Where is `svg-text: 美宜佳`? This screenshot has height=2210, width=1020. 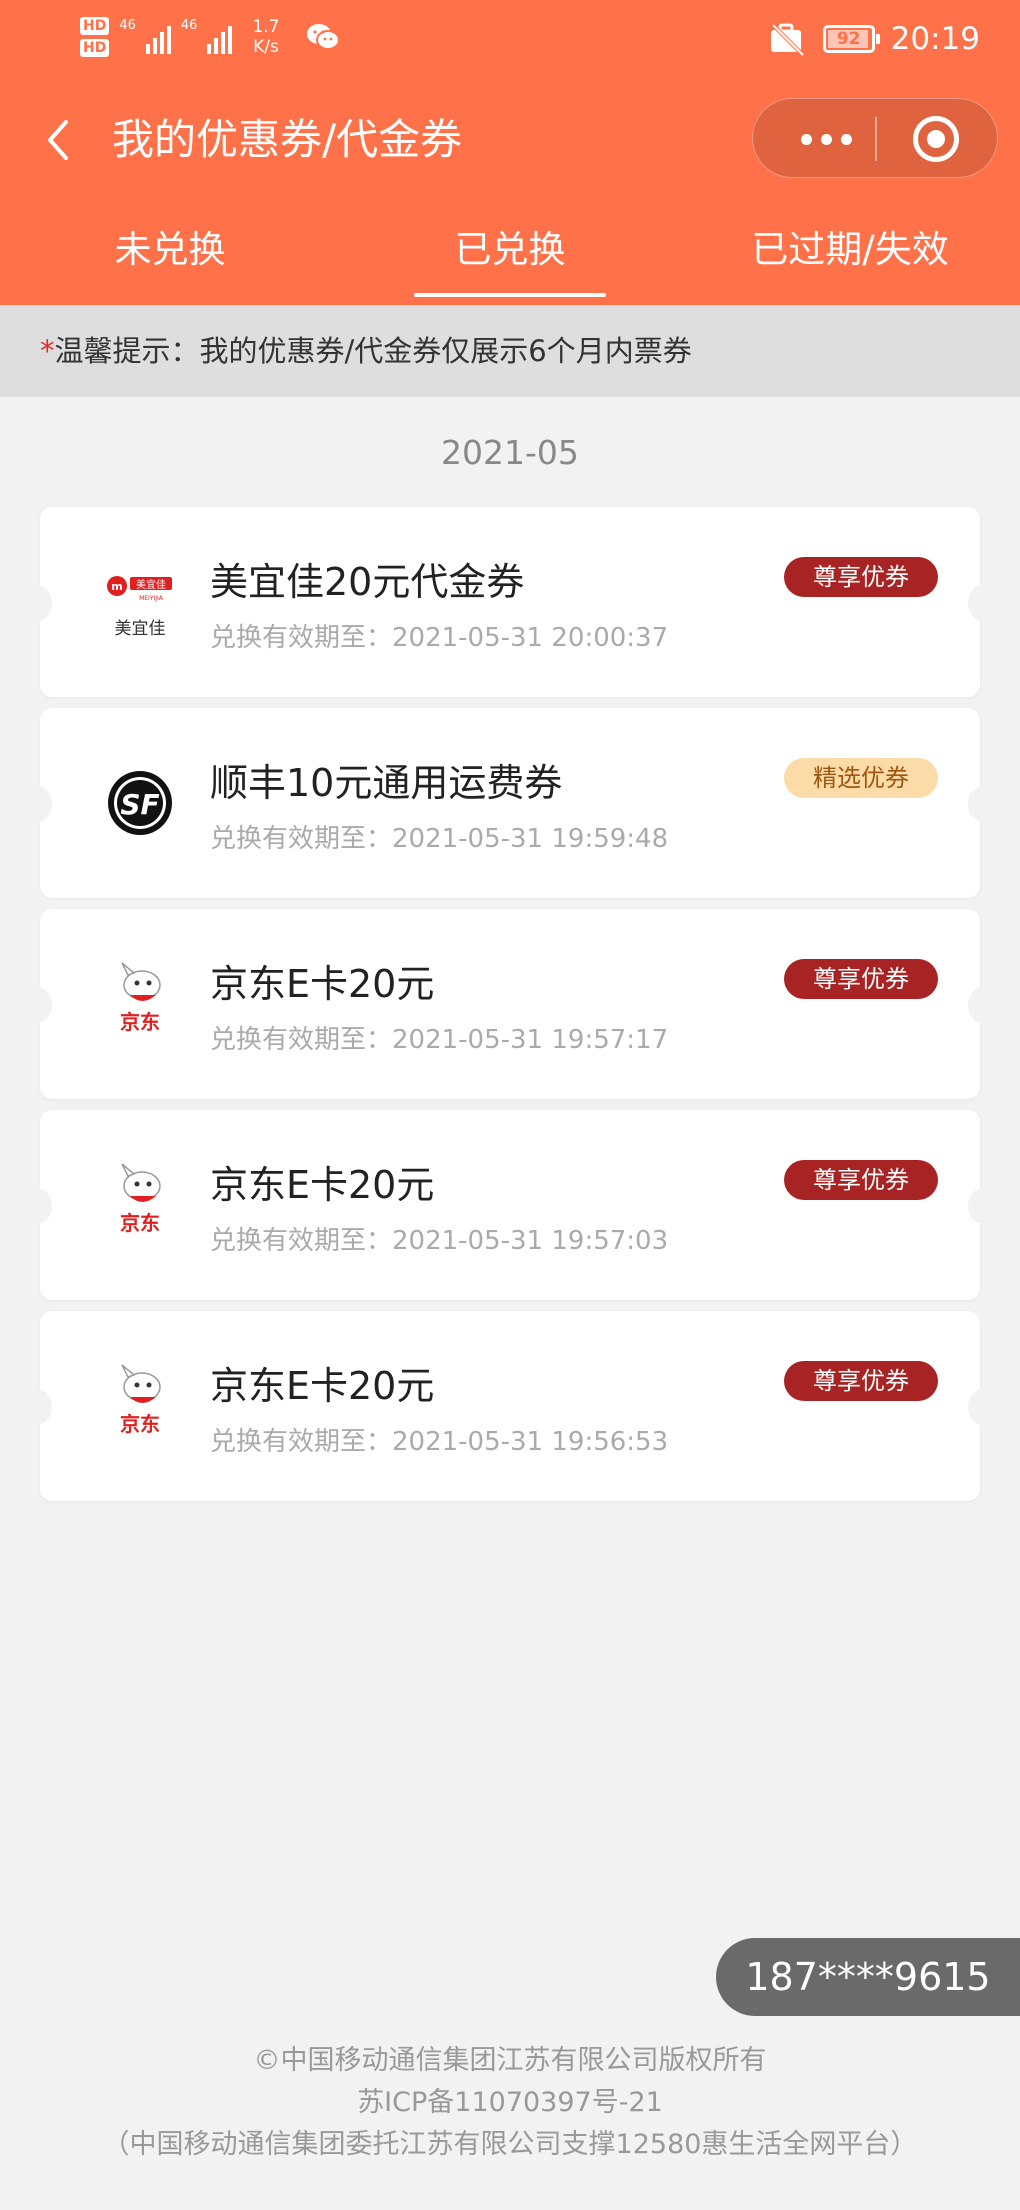
svg-text: 美宜佳 is located at coordinates (151, 584).